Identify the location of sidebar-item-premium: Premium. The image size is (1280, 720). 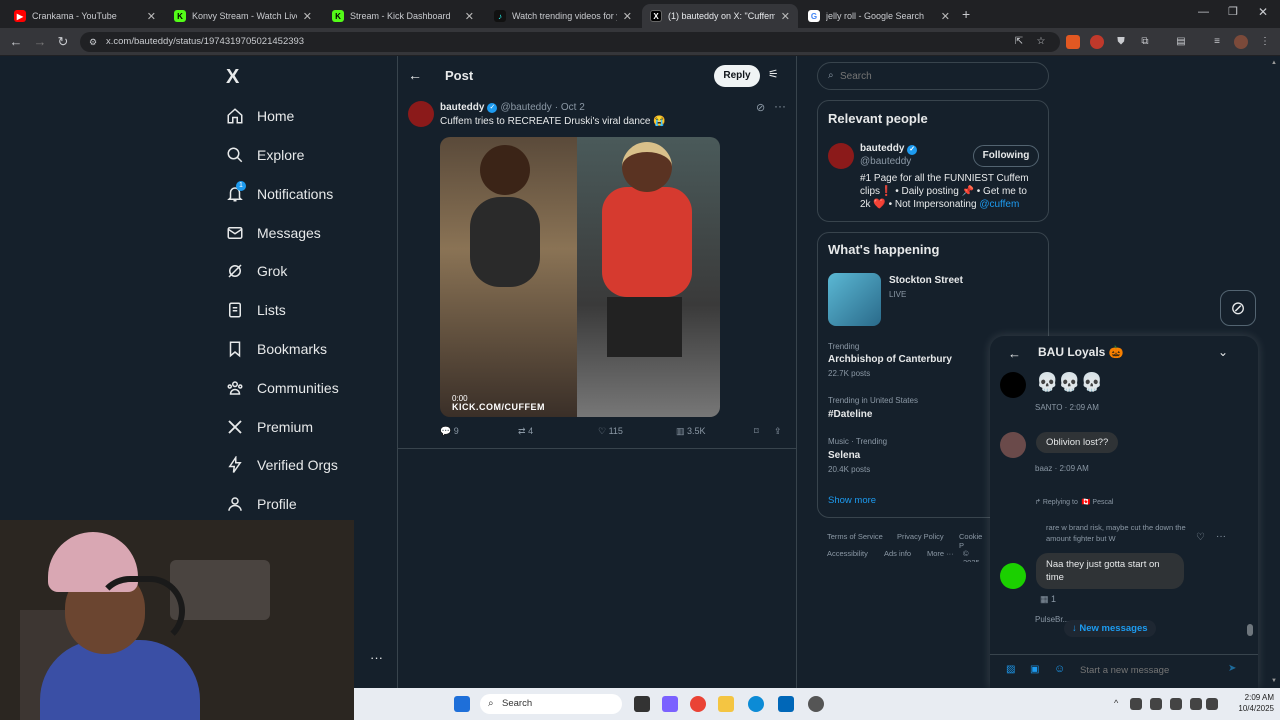
(269, 427).